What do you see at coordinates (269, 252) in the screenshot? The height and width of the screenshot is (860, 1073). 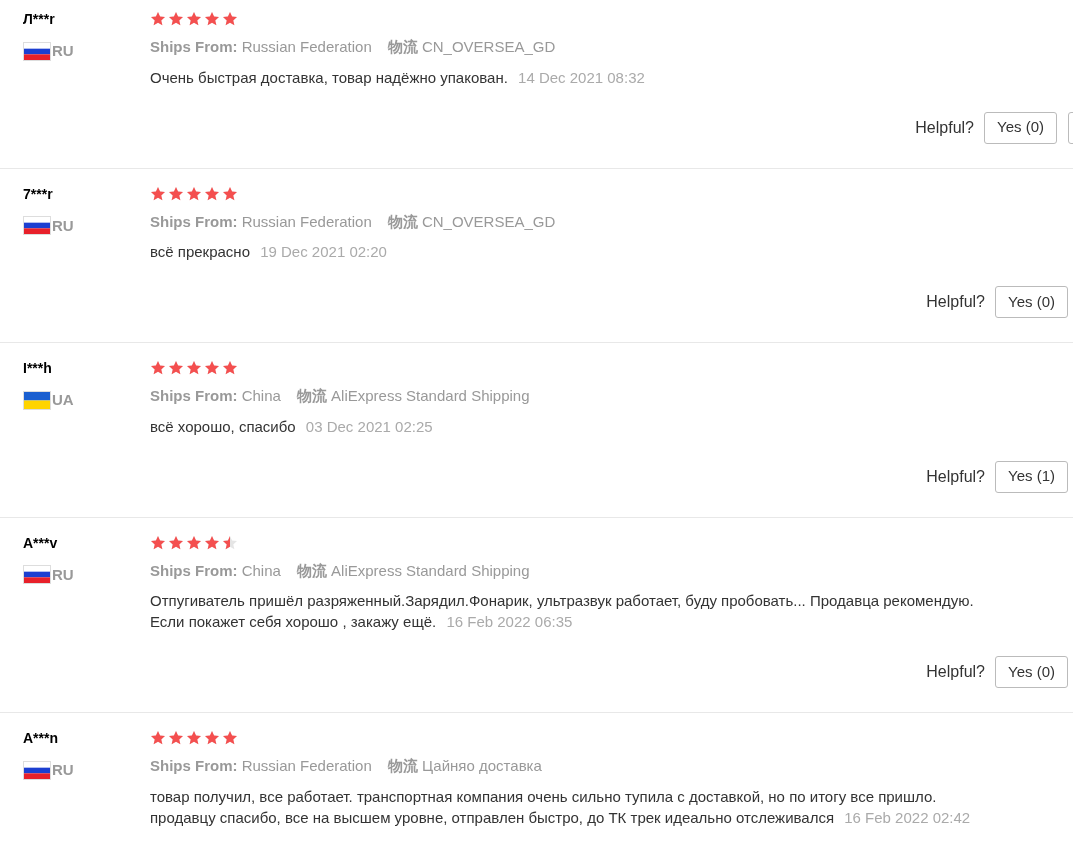 I see `review-text: всё прекрасно 19 Dec 2021 02:20` at bounding box center [269, 252].